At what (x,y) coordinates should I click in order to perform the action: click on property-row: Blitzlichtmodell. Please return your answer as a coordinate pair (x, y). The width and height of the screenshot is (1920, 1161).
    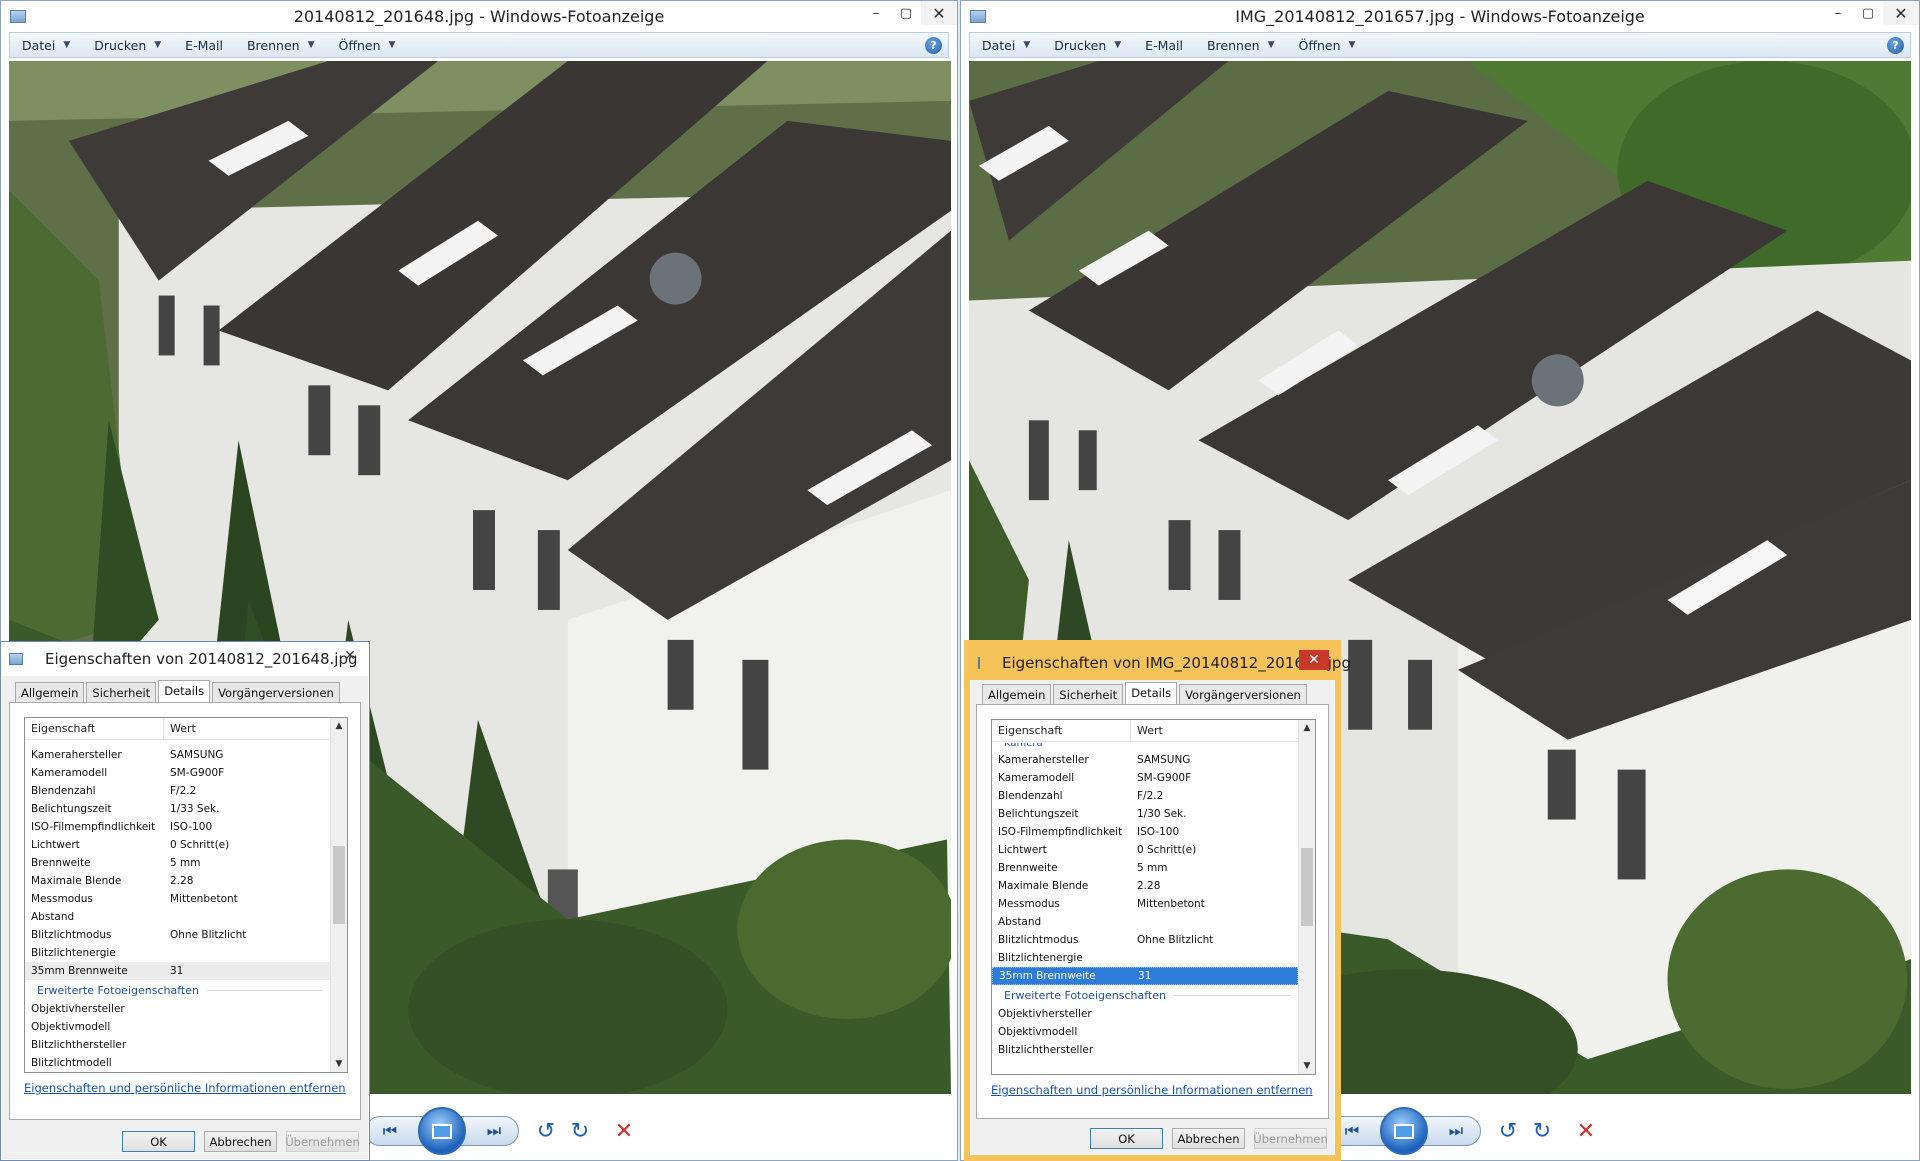
    Looking at the image, I should click on (177, 1063).